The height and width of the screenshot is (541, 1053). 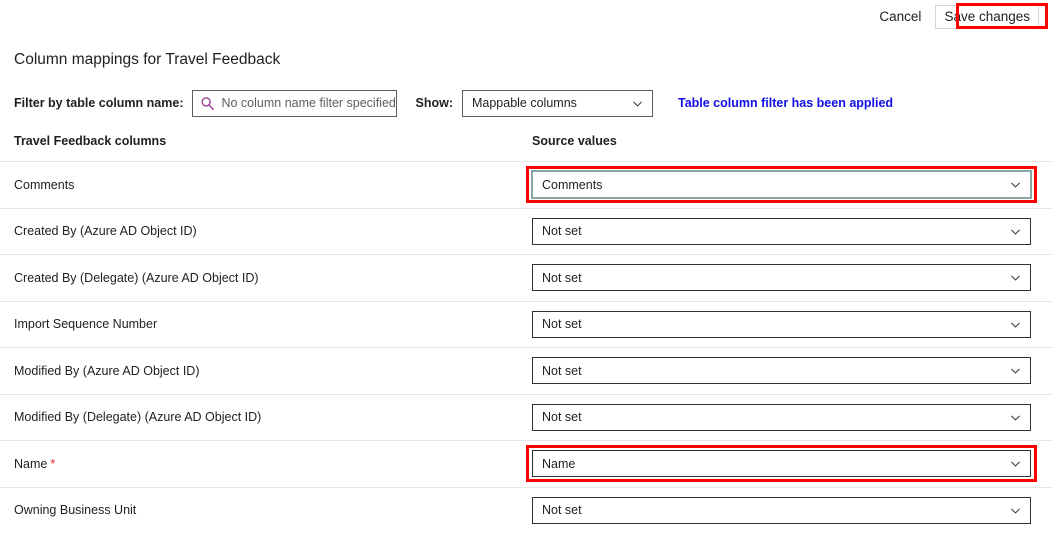 I want to click on table-row: Modified By (Azure AD Object ID) Not set, so click(x=526, y=370).